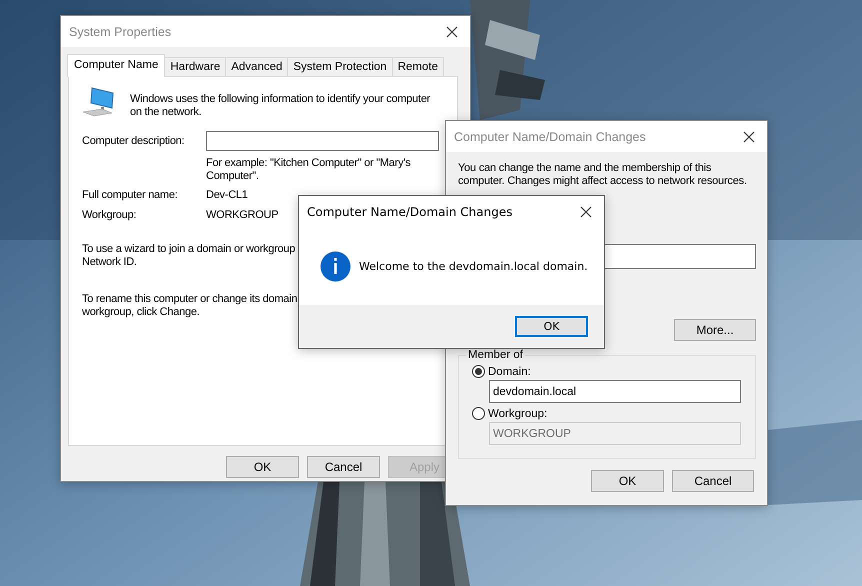  I want to click on field-label: Full computer name:, so click(130, 195).